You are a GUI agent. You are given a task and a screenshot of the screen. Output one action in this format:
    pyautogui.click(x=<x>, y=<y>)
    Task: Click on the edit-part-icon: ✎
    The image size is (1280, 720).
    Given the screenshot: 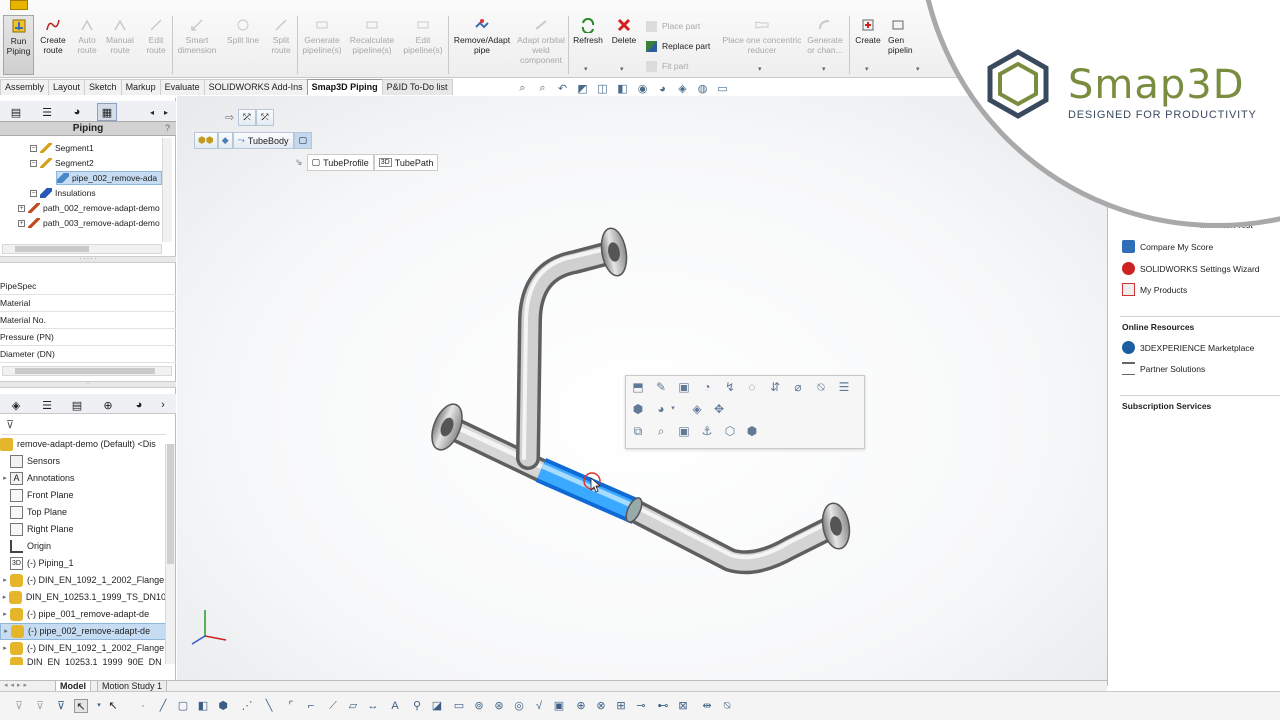 What is the action you would take?
    pyautogui.click(x=661, y=387)
    